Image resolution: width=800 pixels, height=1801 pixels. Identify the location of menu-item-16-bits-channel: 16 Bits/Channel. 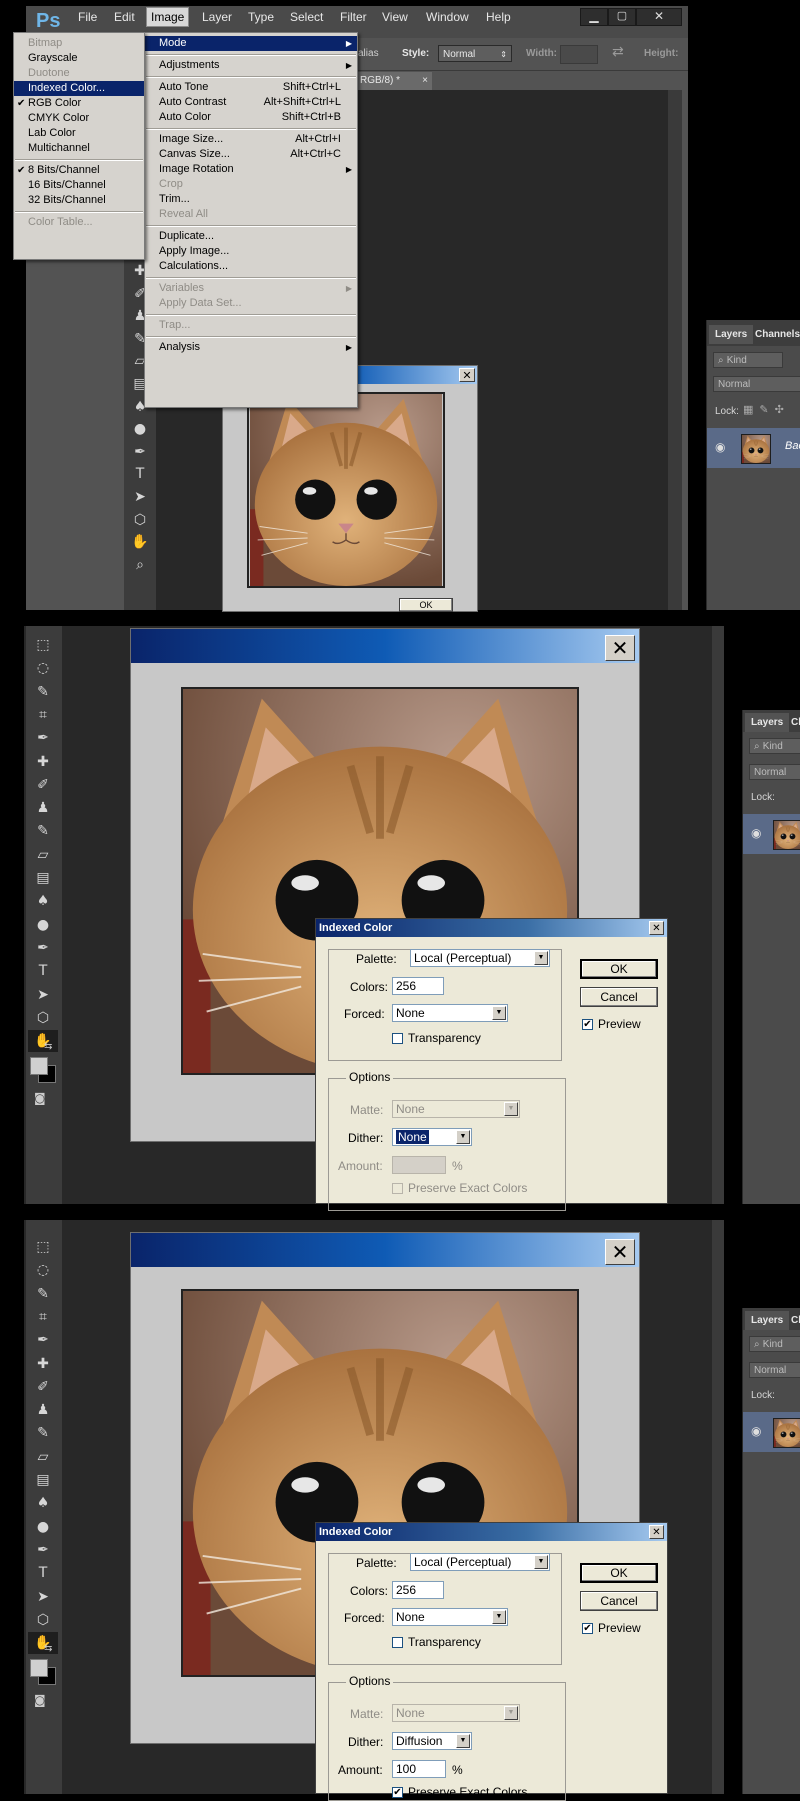
(79, 185).